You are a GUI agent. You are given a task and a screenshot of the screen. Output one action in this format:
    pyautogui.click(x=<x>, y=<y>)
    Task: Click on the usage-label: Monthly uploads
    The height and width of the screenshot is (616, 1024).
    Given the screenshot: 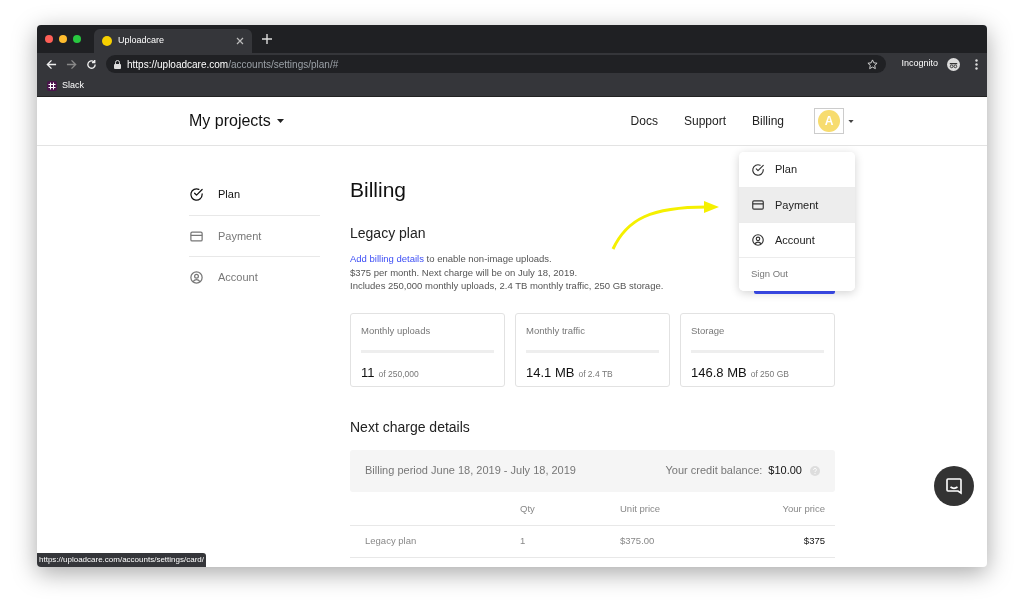 What is the action you would take?
    pyautogui.click(x=396, y=330)
    